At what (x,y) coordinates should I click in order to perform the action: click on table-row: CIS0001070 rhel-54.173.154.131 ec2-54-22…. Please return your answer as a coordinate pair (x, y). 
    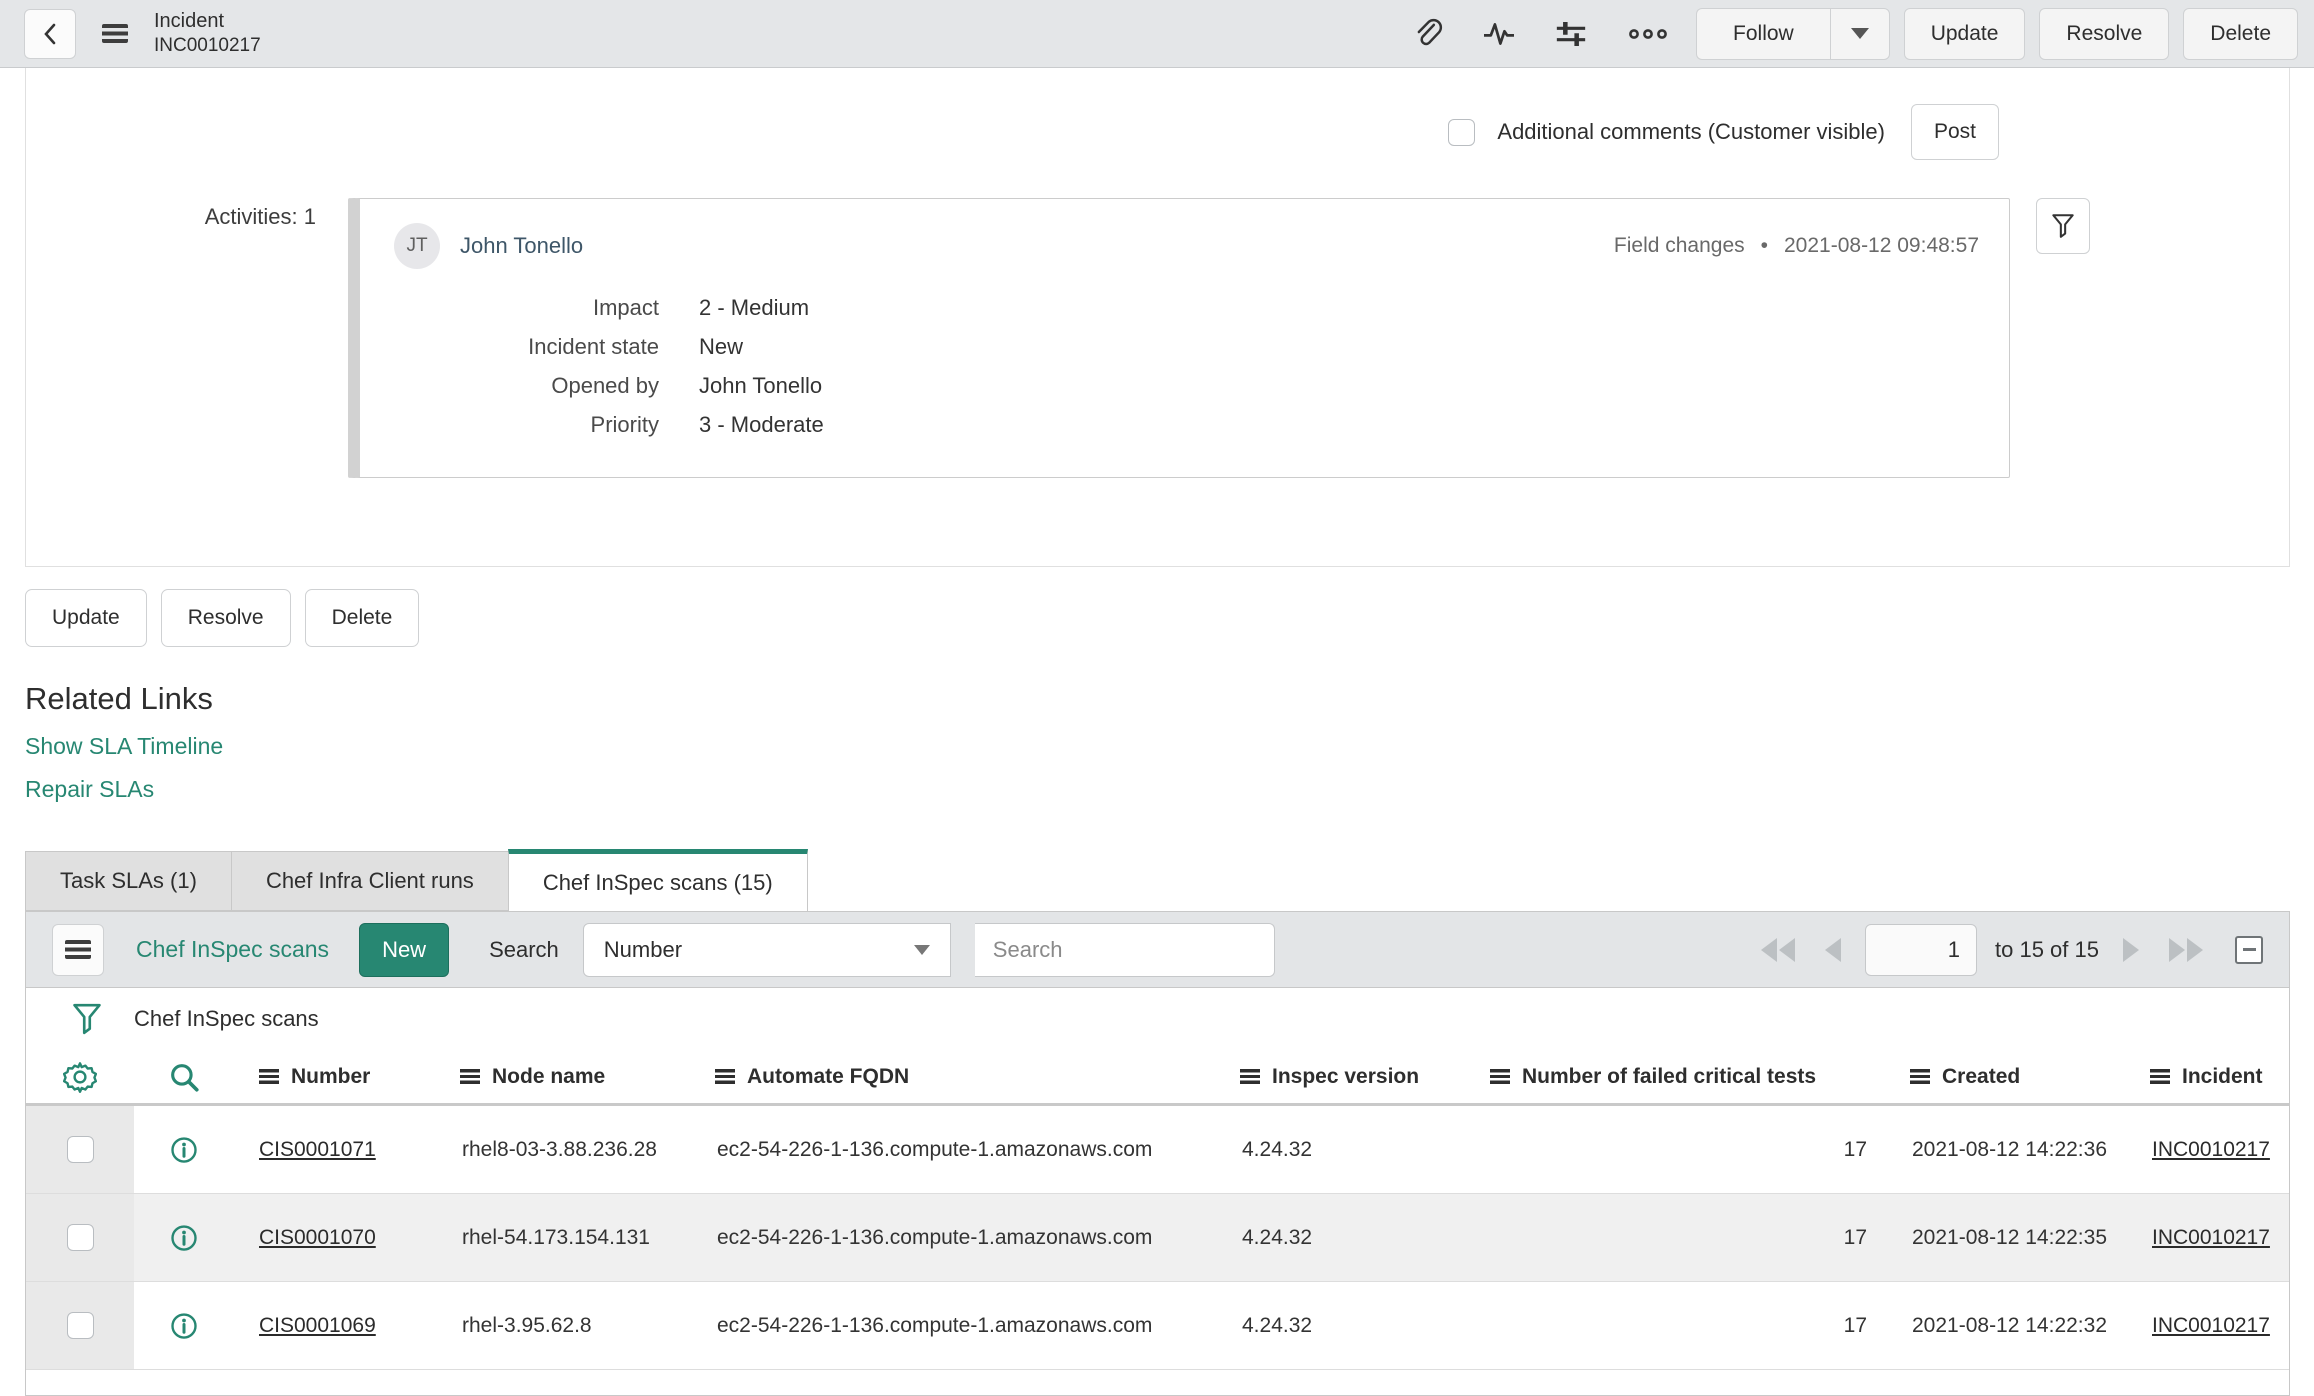
    Looking at the image, I should click on (1157, 1238).